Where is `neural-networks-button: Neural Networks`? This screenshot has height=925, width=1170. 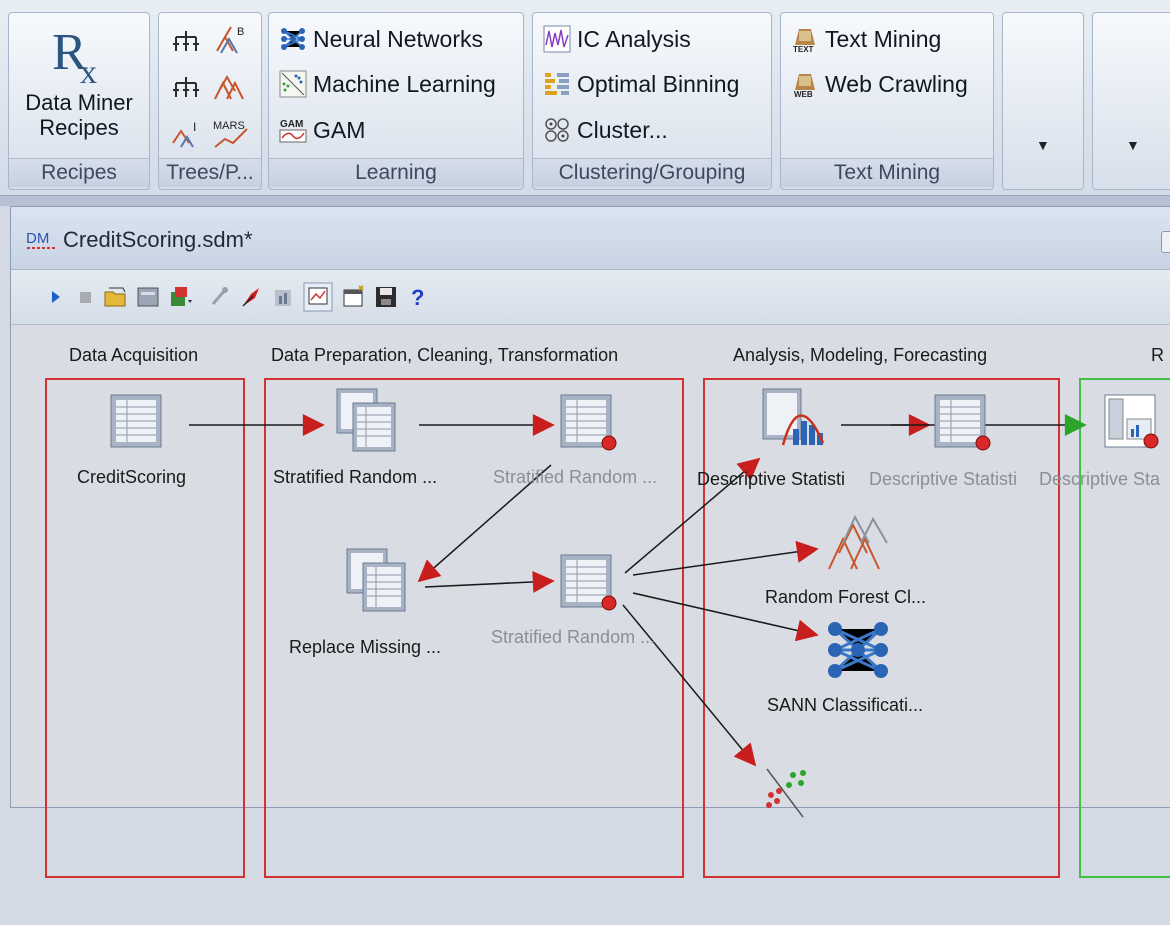 neural-networks-button: Neural Networks is located at coordinates (381, 39).